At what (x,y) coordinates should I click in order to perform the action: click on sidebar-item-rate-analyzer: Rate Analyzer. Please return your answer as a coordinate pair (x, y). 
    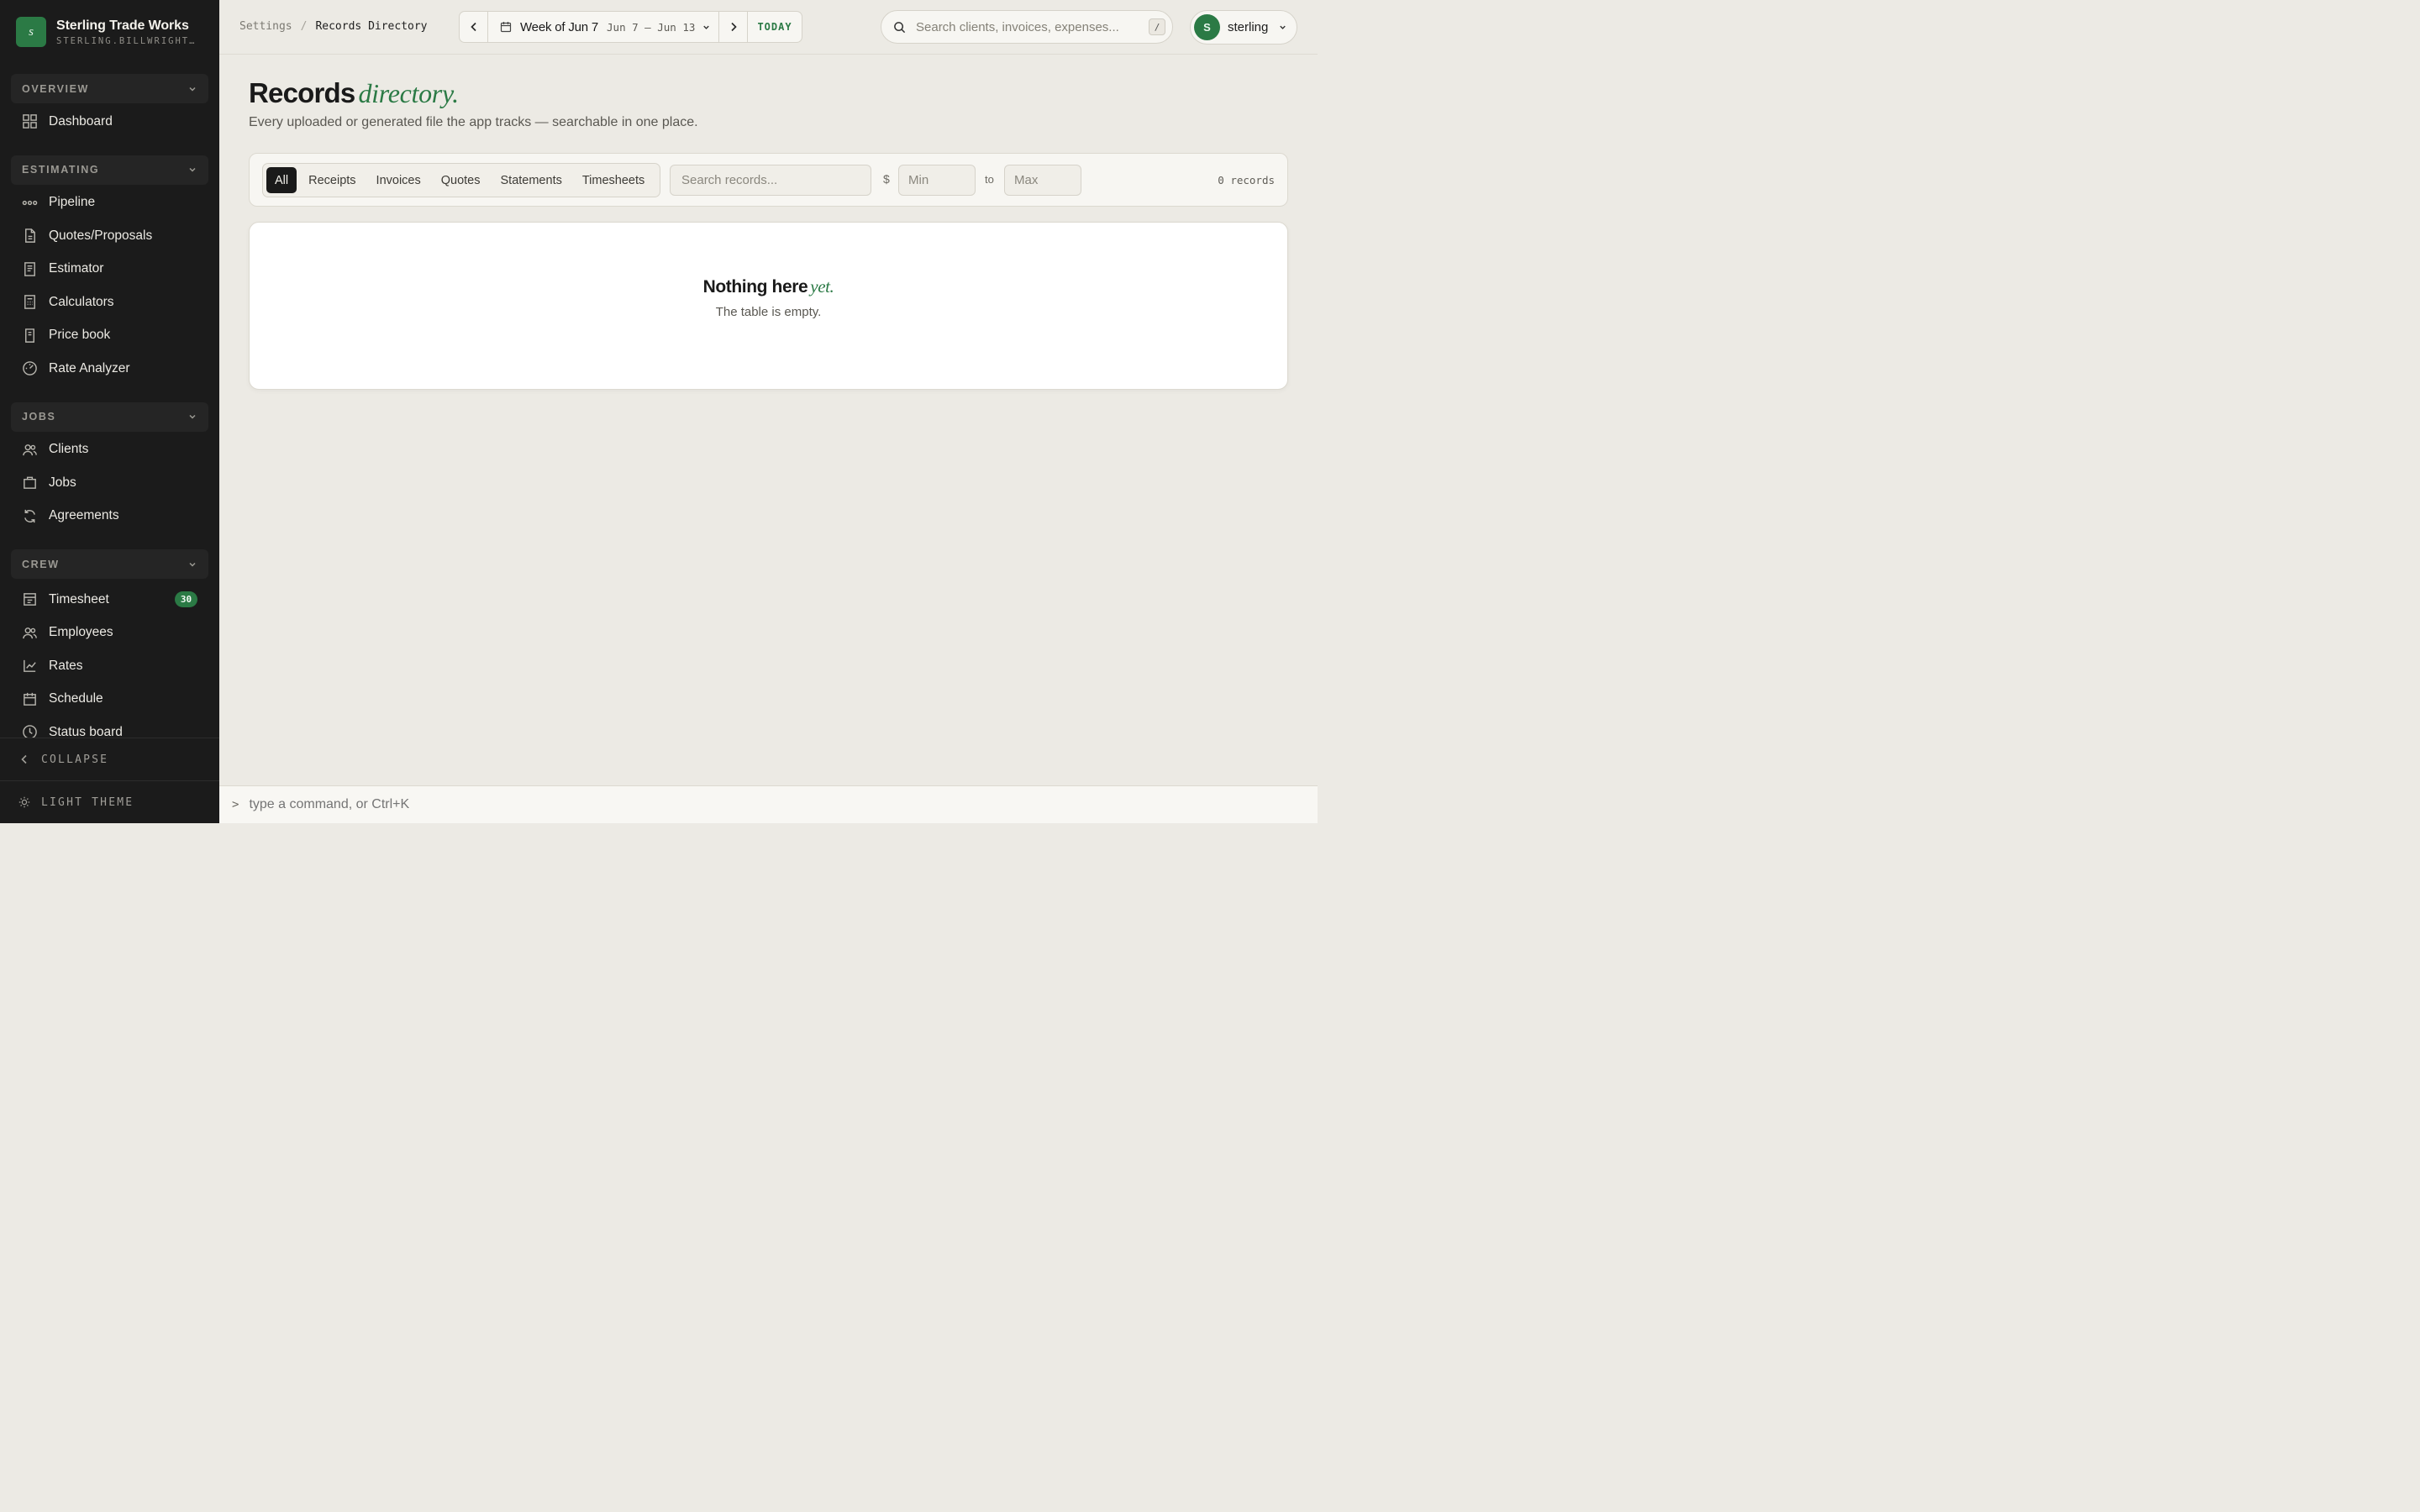
    Looking at the image, I should click on (109, 369).